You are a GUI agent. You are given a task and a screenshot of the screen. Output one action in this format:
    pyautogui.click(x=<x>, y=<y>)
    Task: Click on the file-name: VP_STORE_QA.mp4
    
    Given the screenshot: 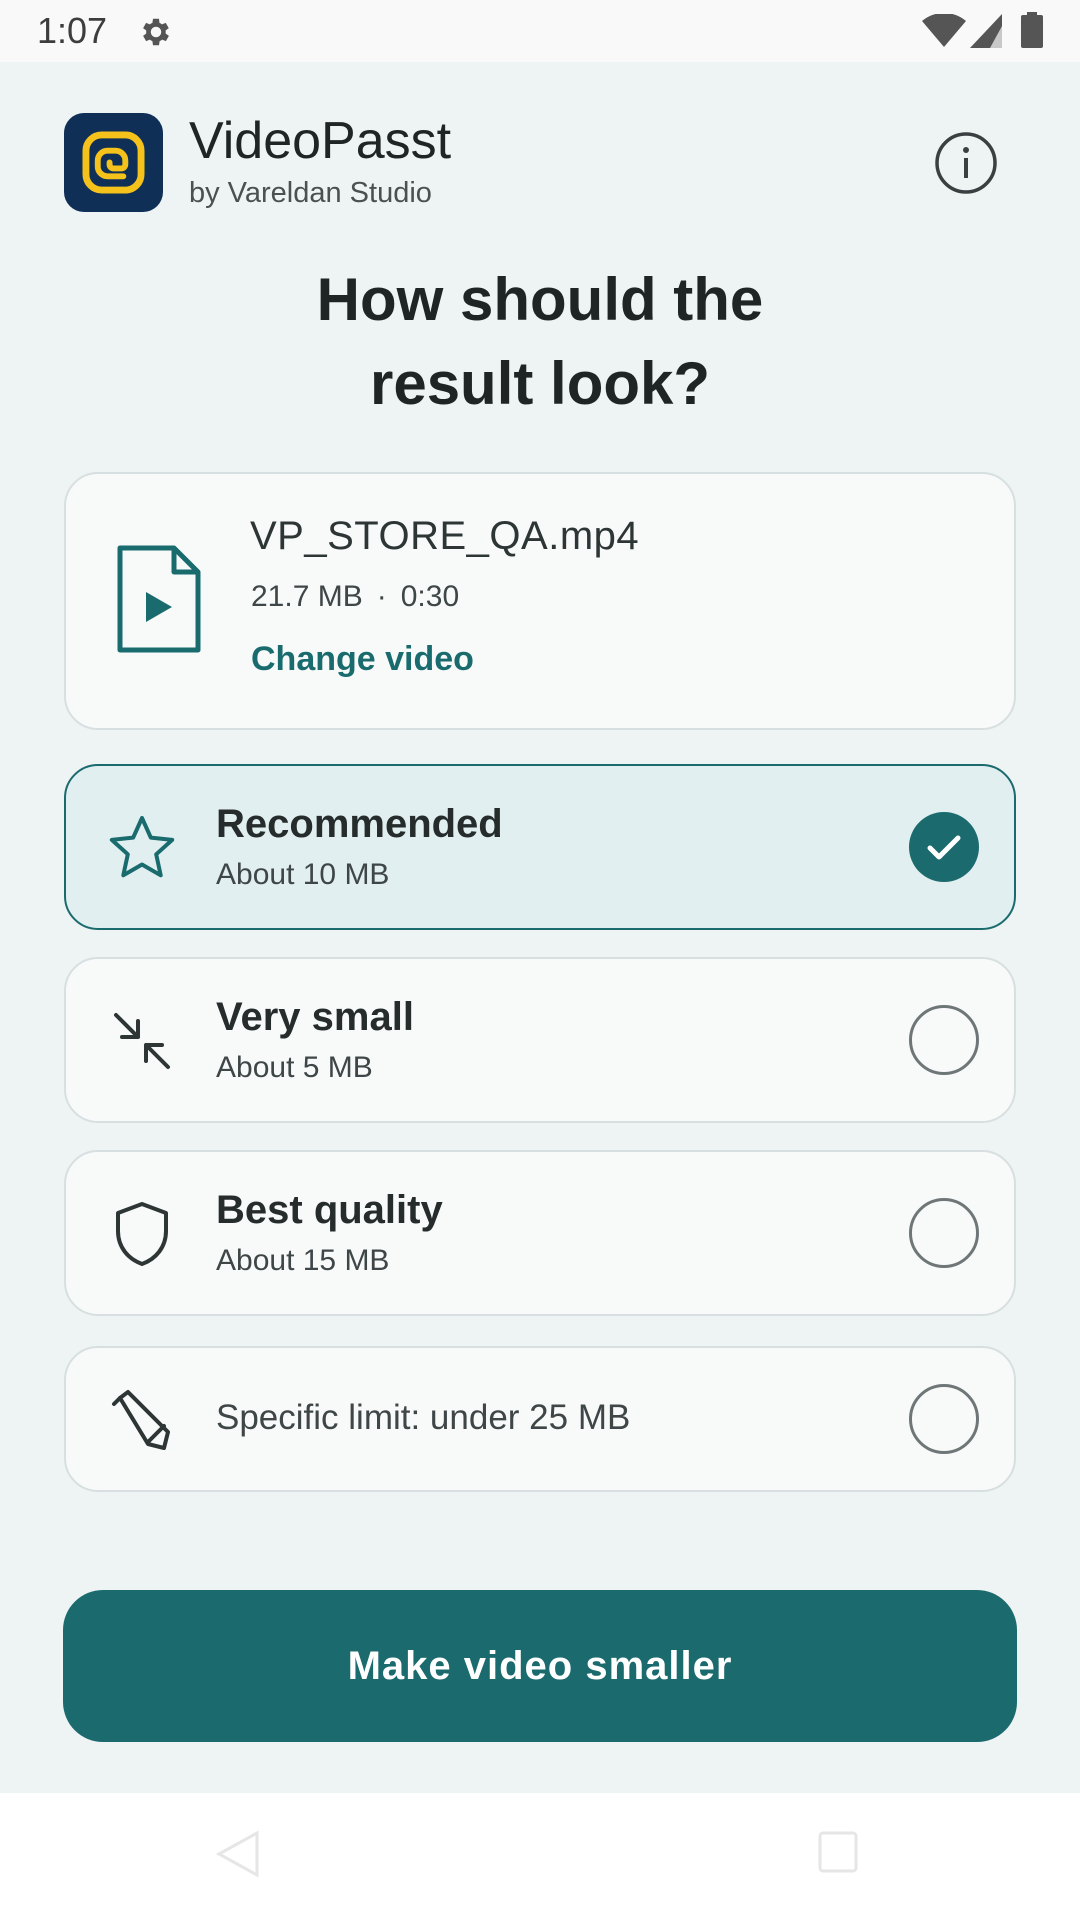 What is the action you would take?
    pyautogui.click(x=445, y=536)
    